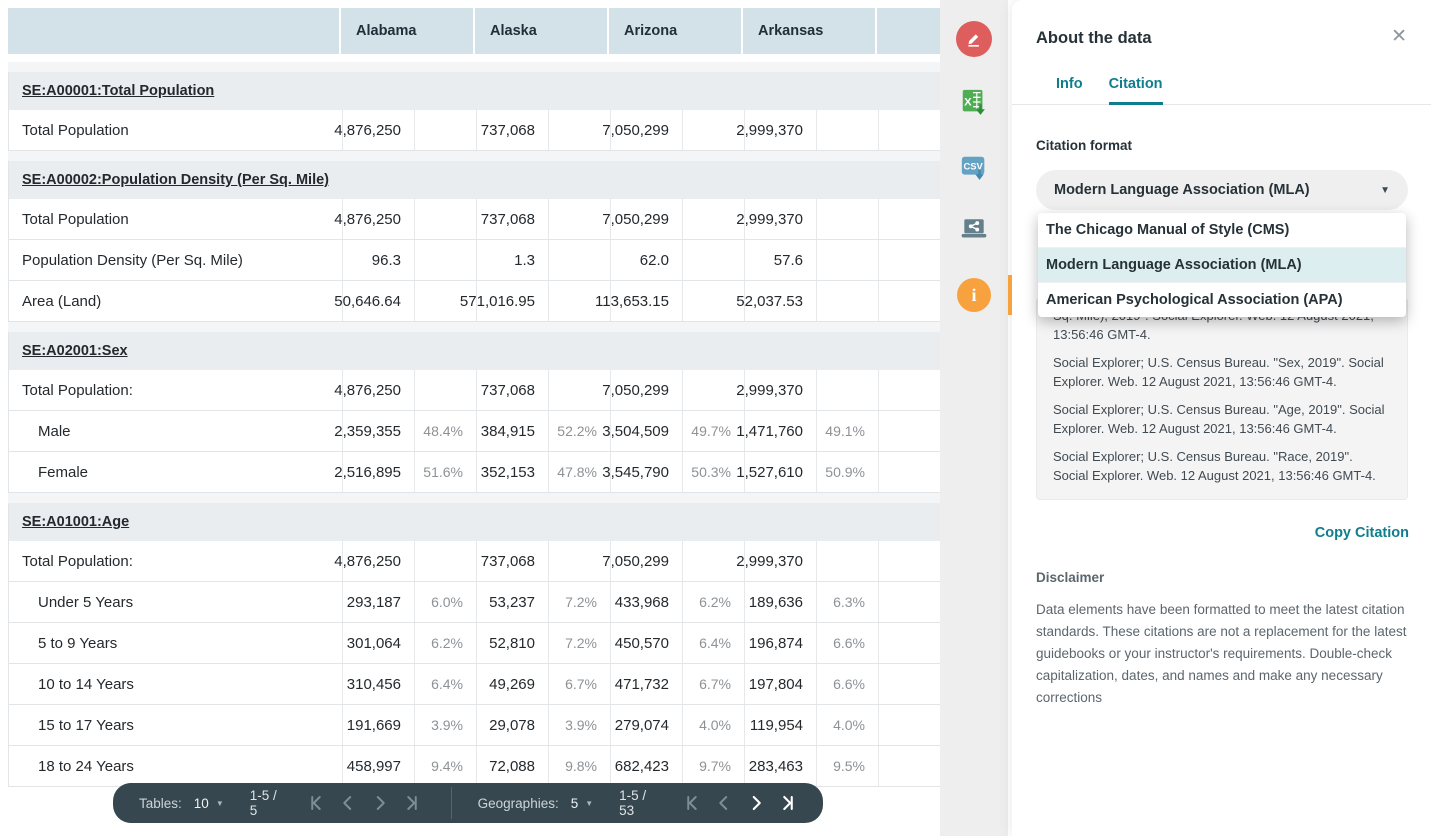 This screenshot has height=836, width=1431. What do you see at coordinates (1222, 299) in the screenshot?
I see `dropdown-option: American Psychological Association (APA)` at bounding box center [1222, 299].